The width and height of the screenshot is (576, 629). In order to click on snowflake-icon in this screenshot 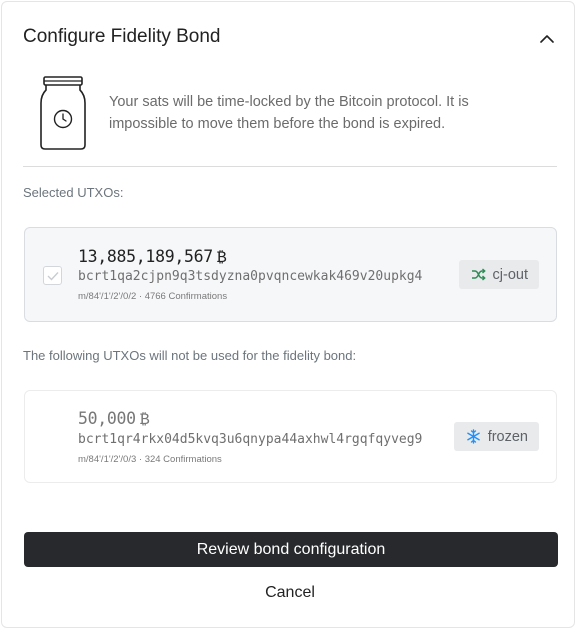, I will do `click(473, 436)`.